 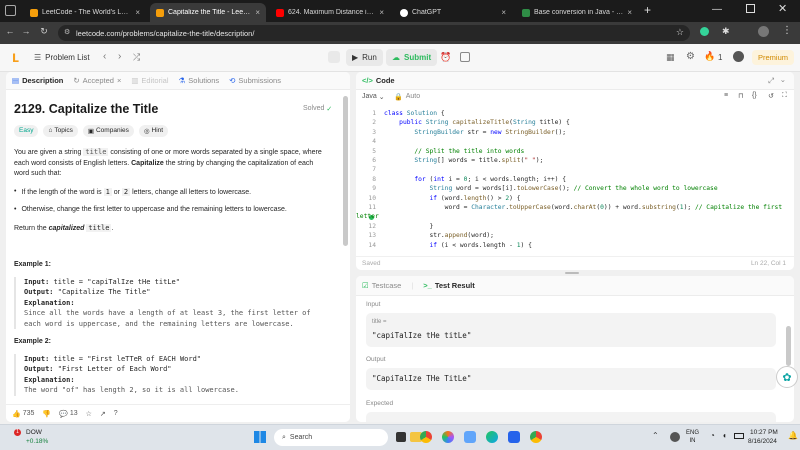 I want to click on browser-tab-gfg: Base conversion in Java - Geek ×, so click(x=577, y=12).